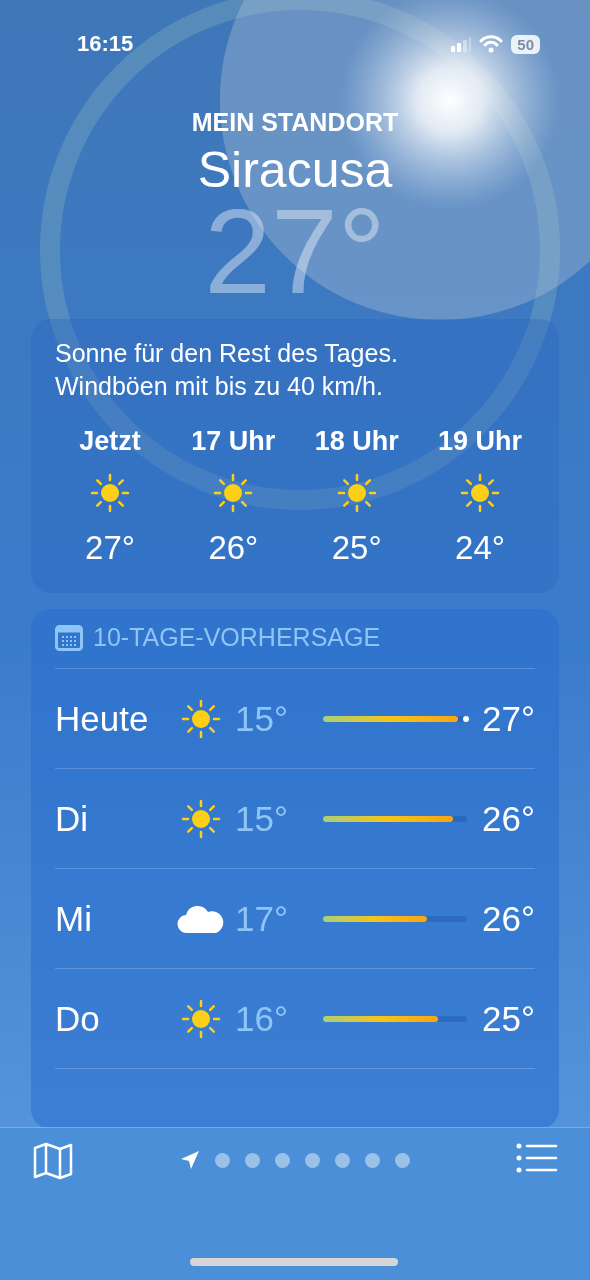  I want to click on cloud-icon, so click(201, 918).